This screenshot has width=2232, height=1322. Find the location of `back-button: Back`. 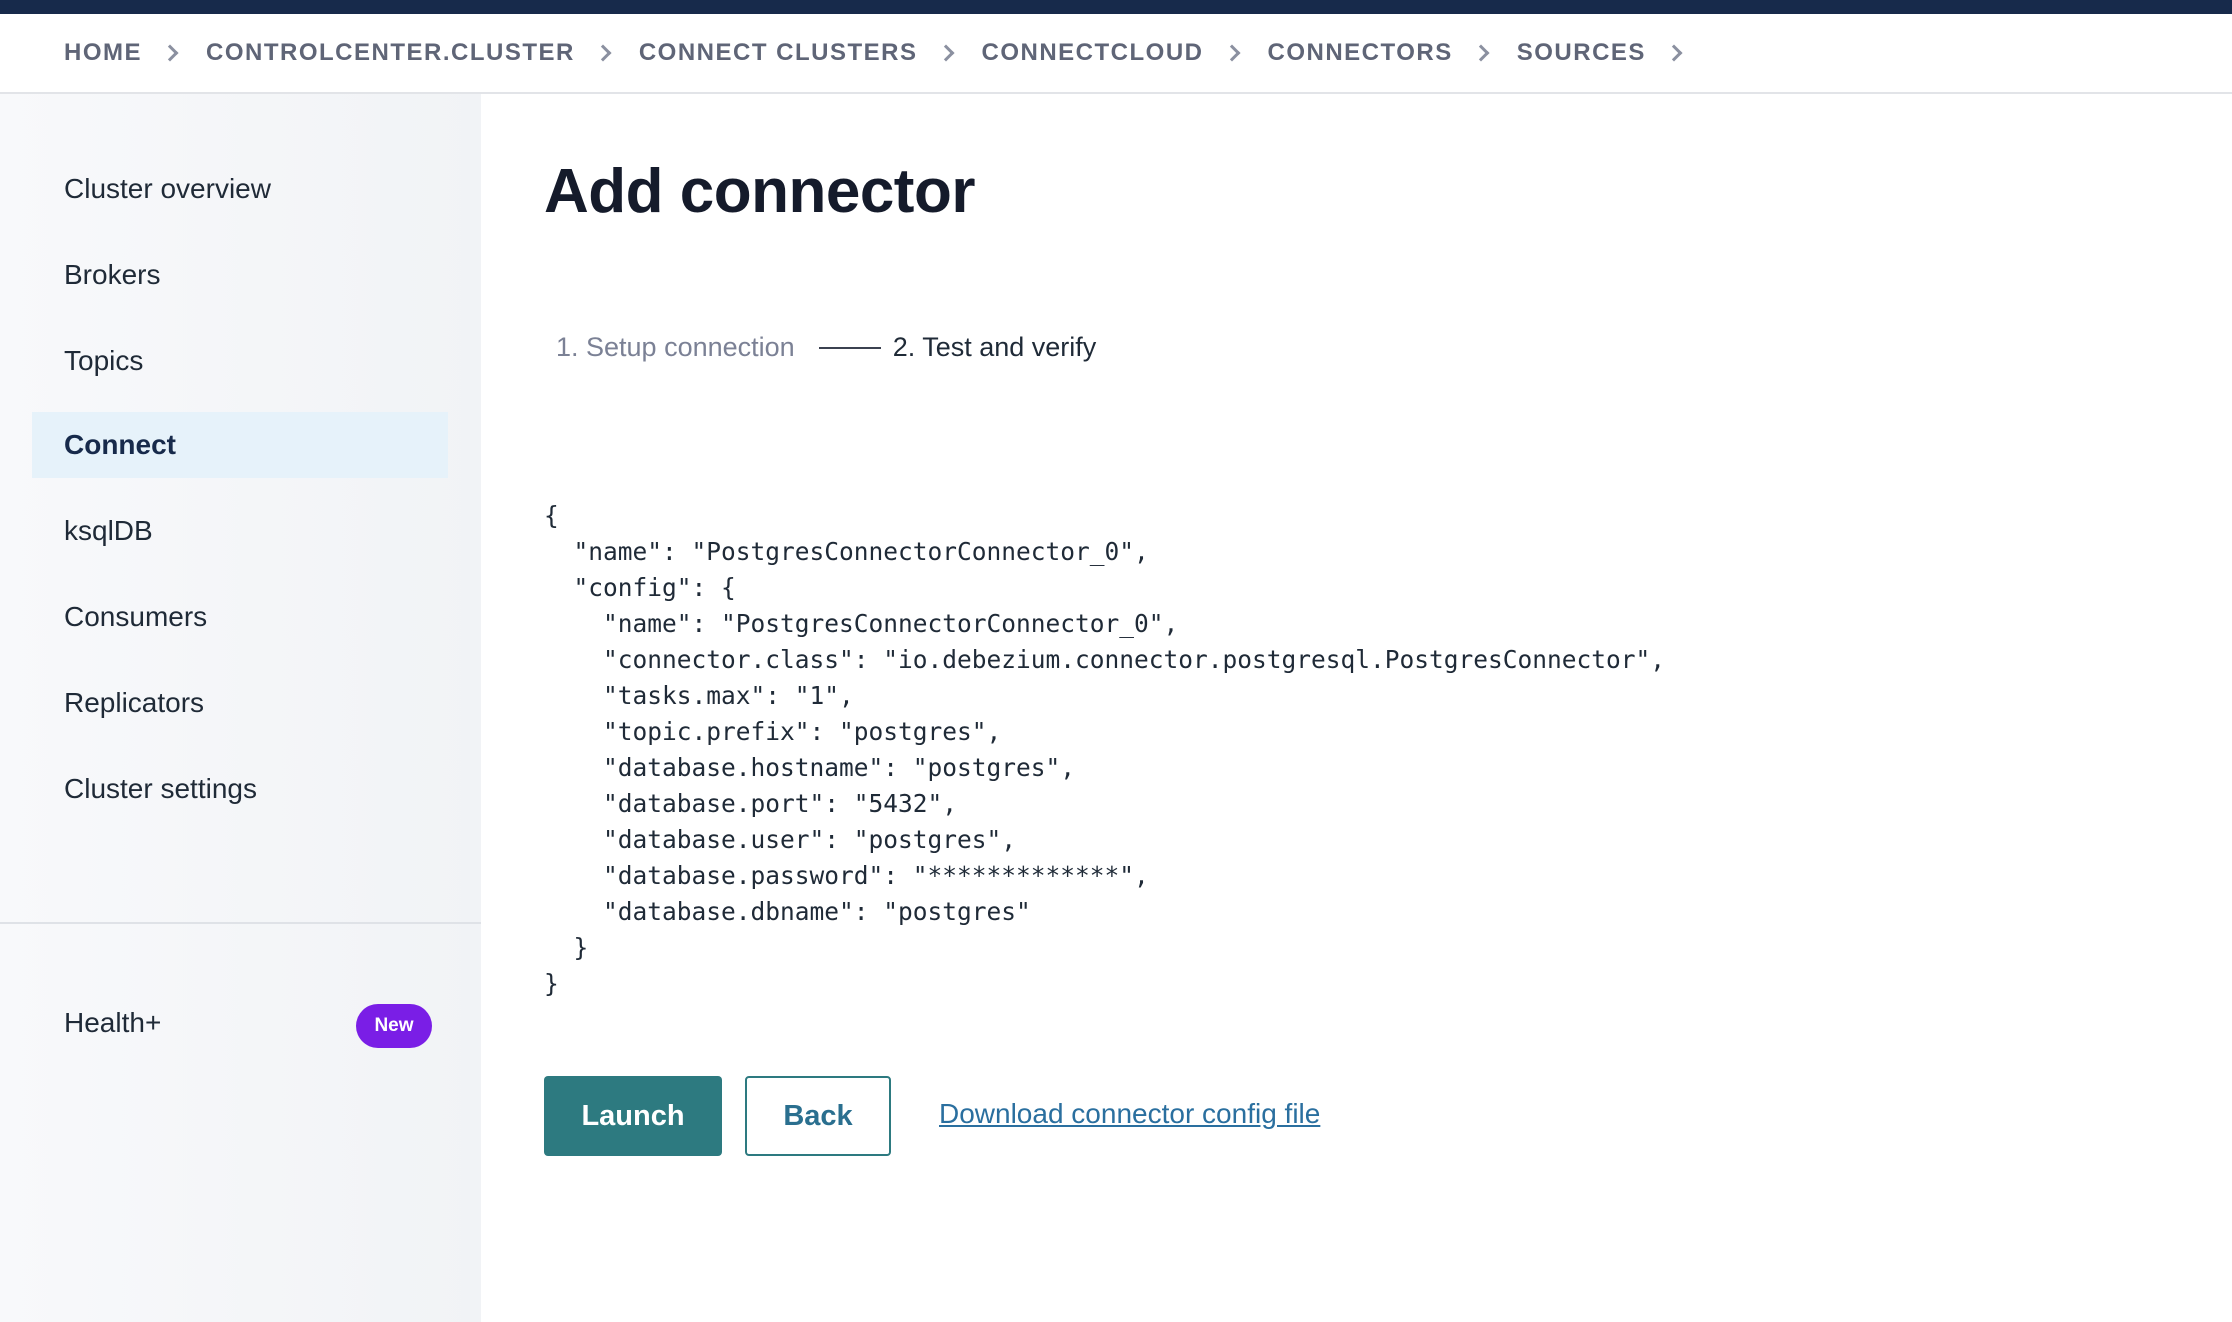

back-button: Back is located at coordinates (818, 1116).